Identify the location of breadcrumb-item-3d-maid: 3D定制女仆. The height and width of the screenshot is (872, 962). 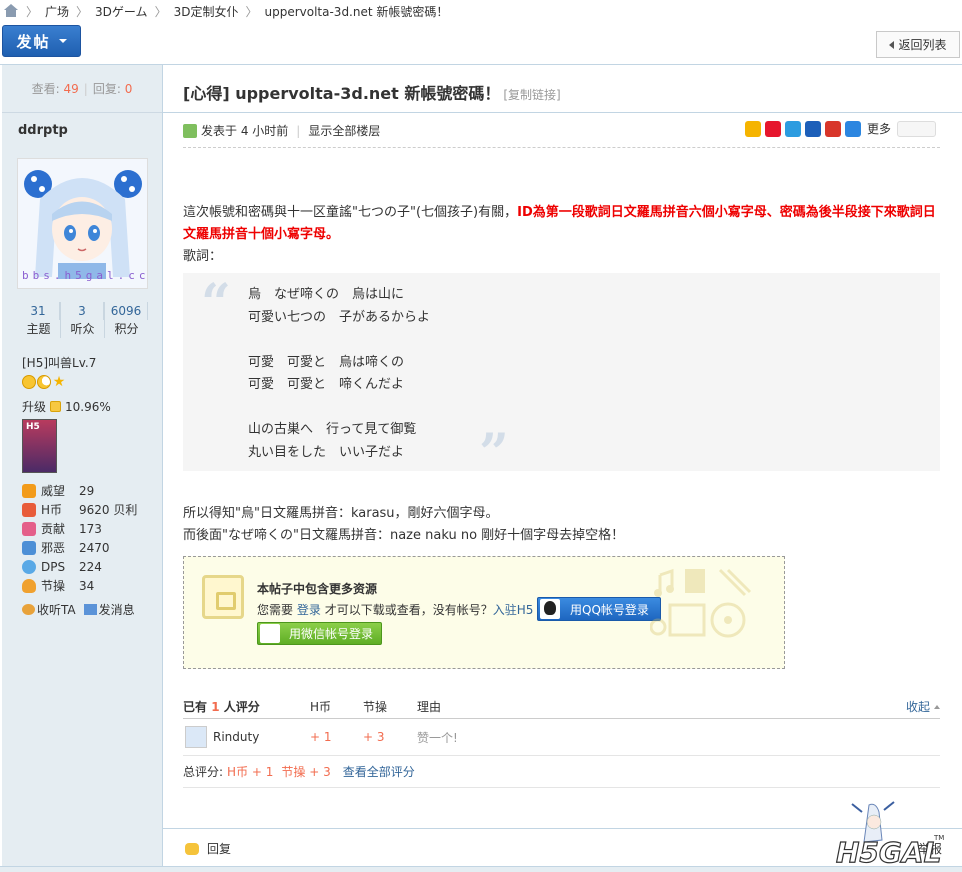
(206, 11).